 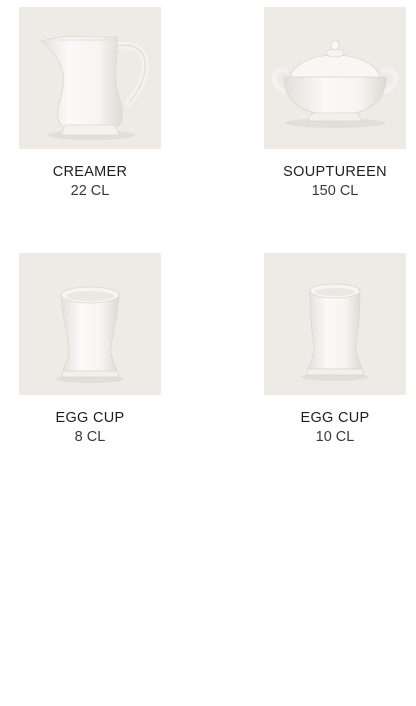 I want to click on product-capacity: 10 CL, so click(x=335, y=437).